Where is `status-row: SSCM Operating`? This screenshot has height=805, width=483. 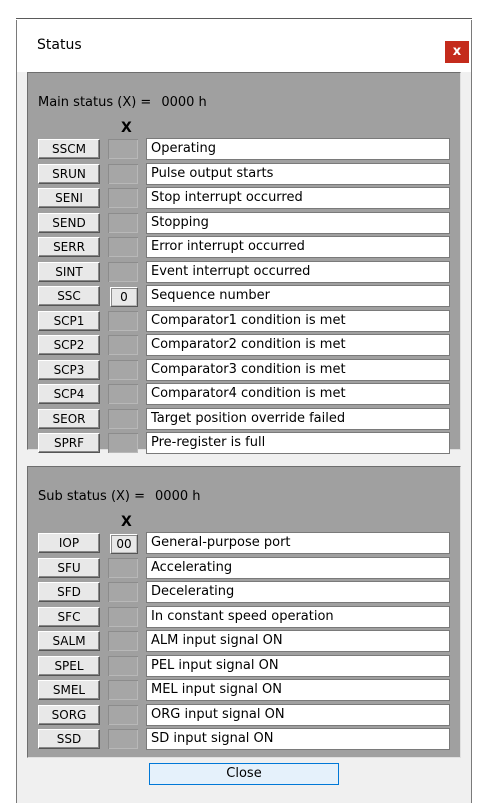 status-row: SSCM Operating is located at coordinates (244, 149).